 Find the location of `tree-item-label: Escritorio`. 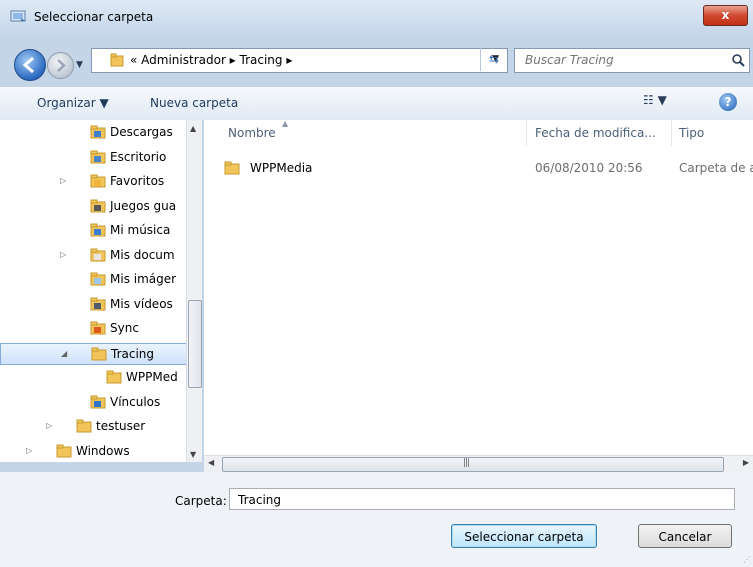

tree-item-label: Escritorio is located at coordinates (138, 156).